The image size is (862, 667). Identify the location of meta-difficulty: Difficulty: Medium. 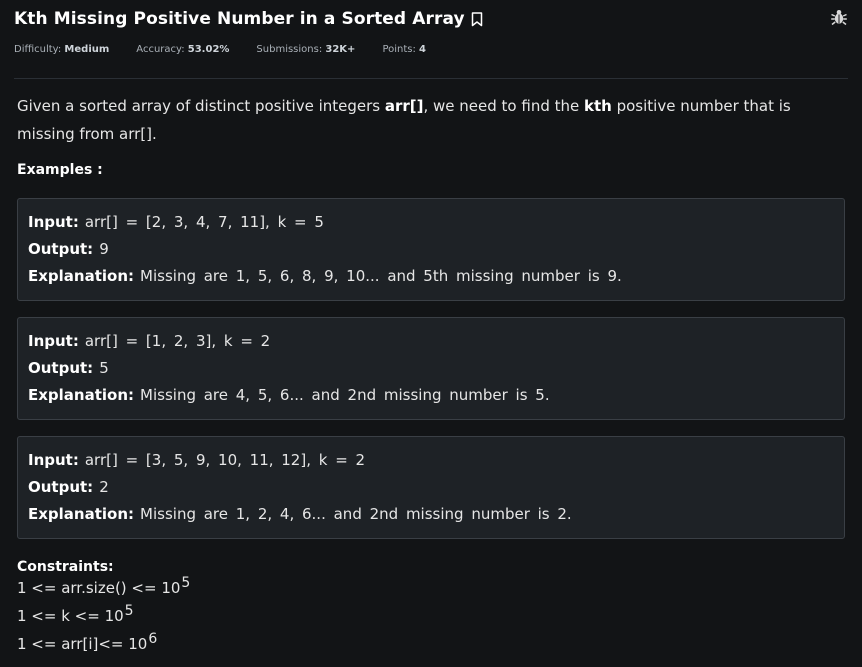
(62, 49).